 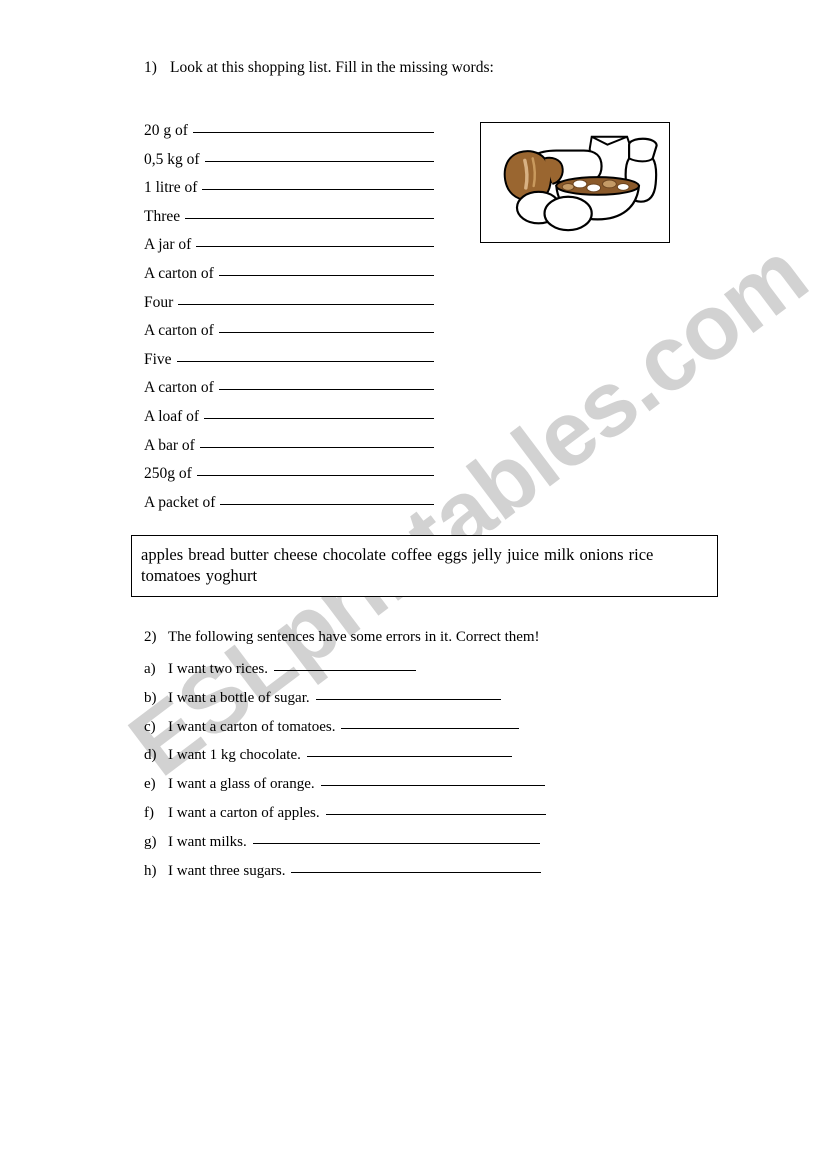 I want to click on shopping-list-label: A jar of, so click(x=168, y=245).